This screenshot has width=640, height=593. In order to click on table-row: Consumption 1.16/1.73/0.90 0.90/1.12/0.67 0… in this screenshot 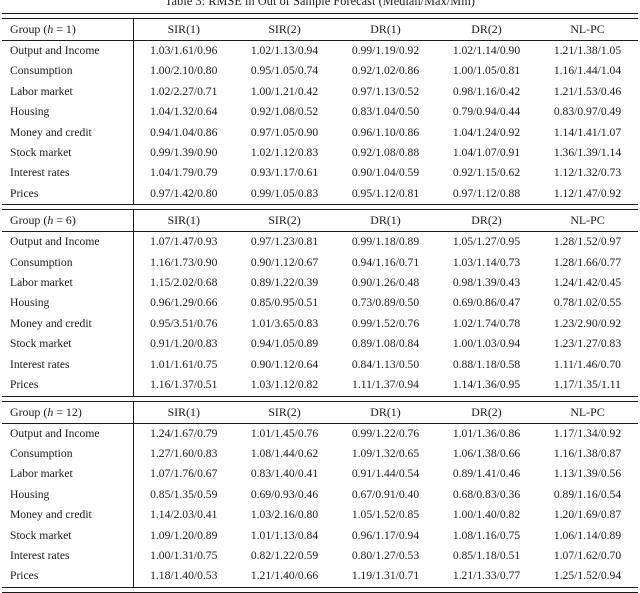, I will do `click(320, 263)`.